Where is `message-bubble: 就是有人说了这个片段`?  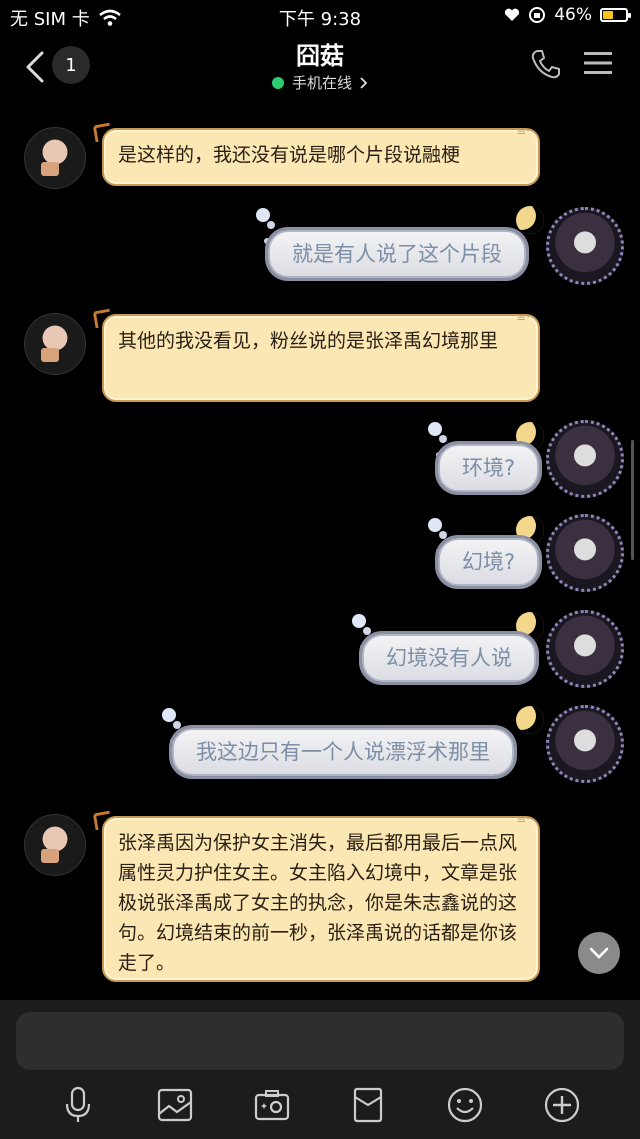 message-bubble: 就是有人说了这个片段 is located at coordinates (397, 254).